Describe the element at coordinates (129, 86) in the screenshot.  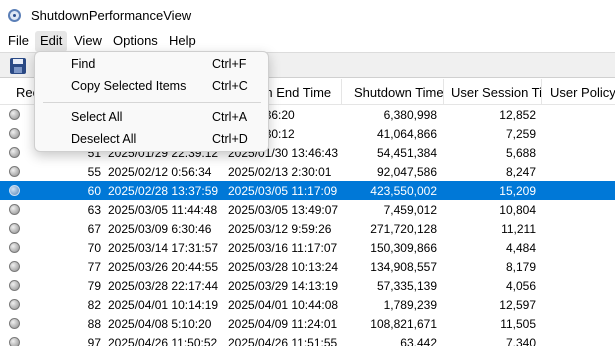
I see `copy-selected-label: Copy Selected Items` at that location.